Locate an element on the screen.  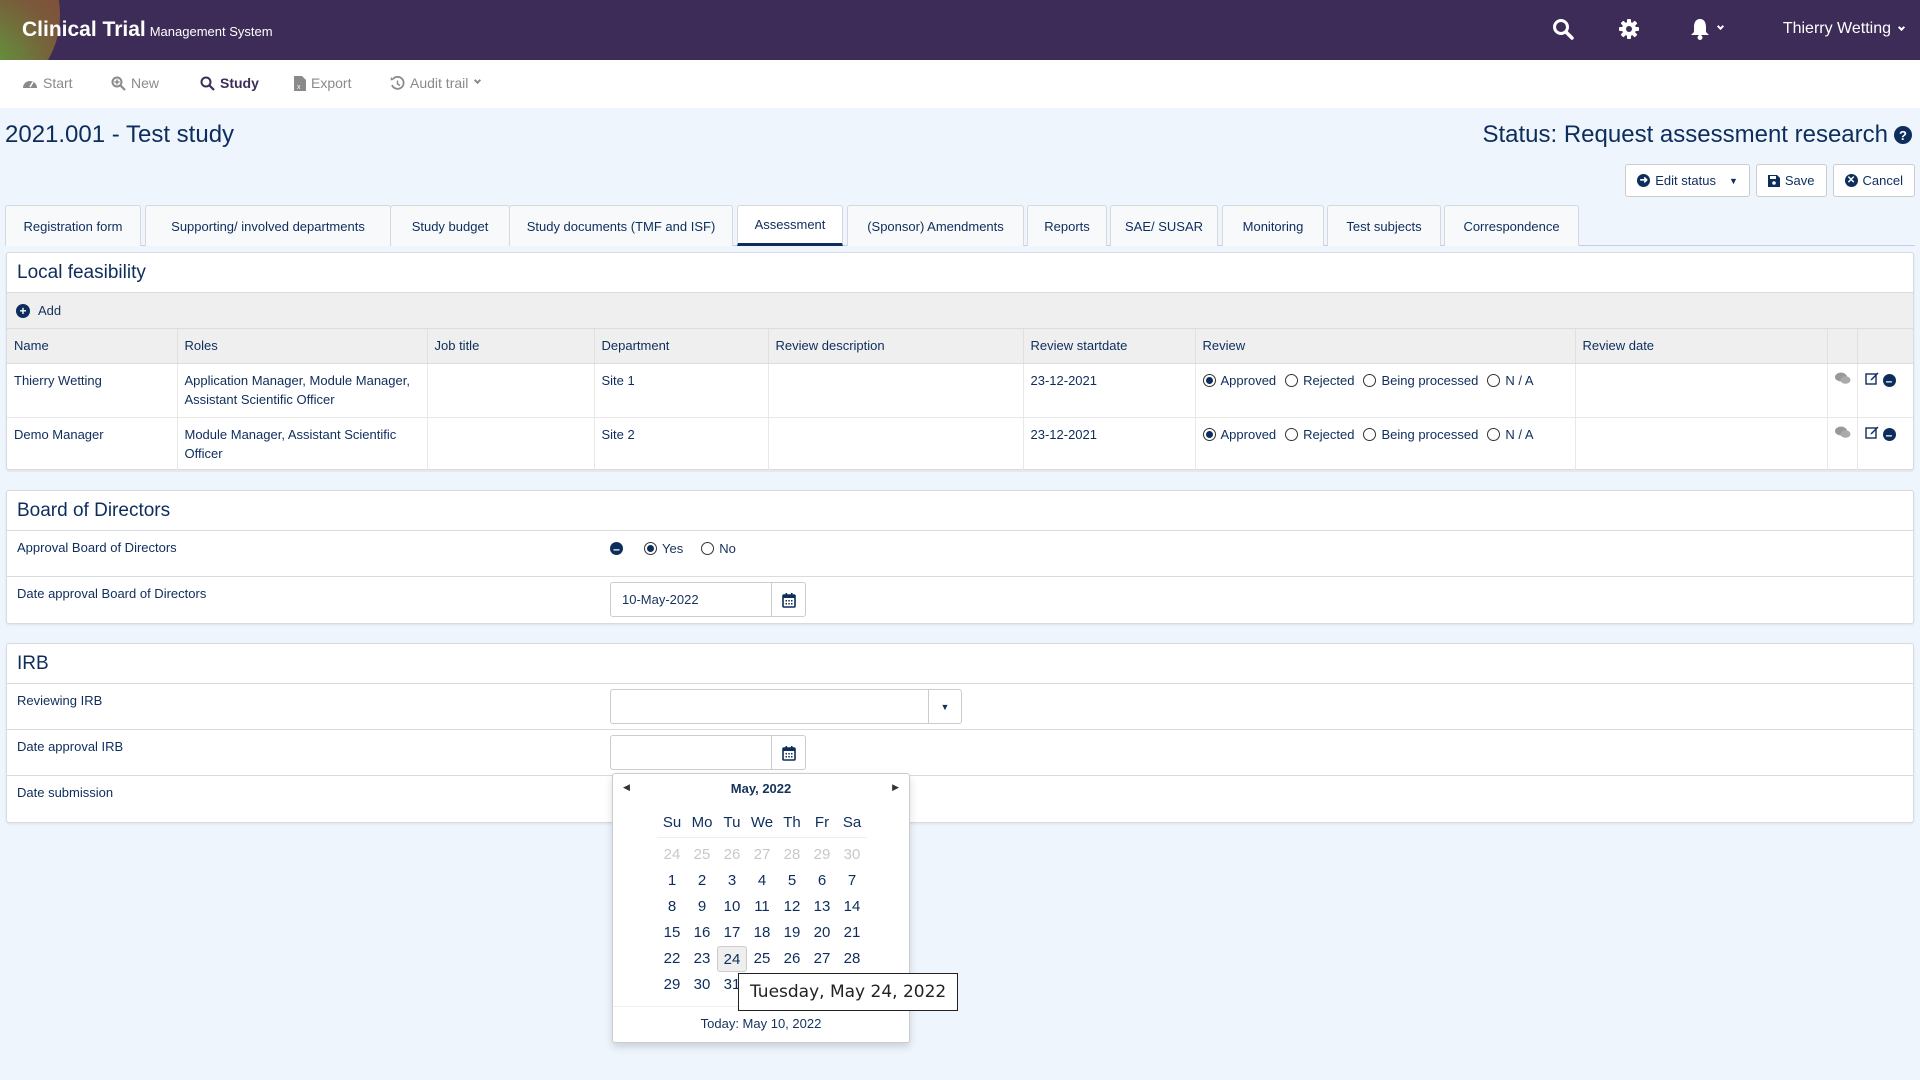
day-cell: 8 is located at coordinates (672, 907).